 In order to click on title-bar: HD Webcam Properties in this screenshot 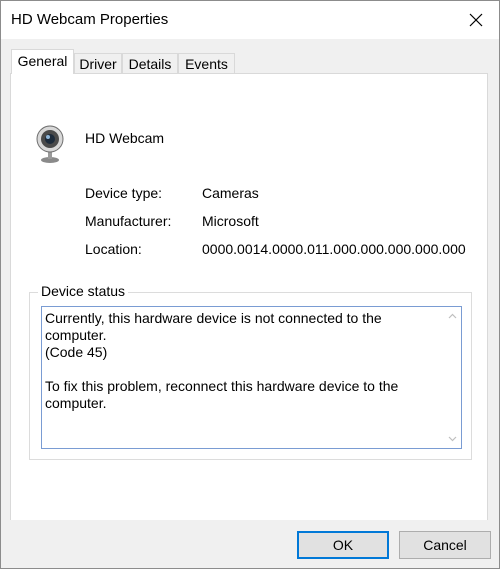, I will do `click(250, 20)`.